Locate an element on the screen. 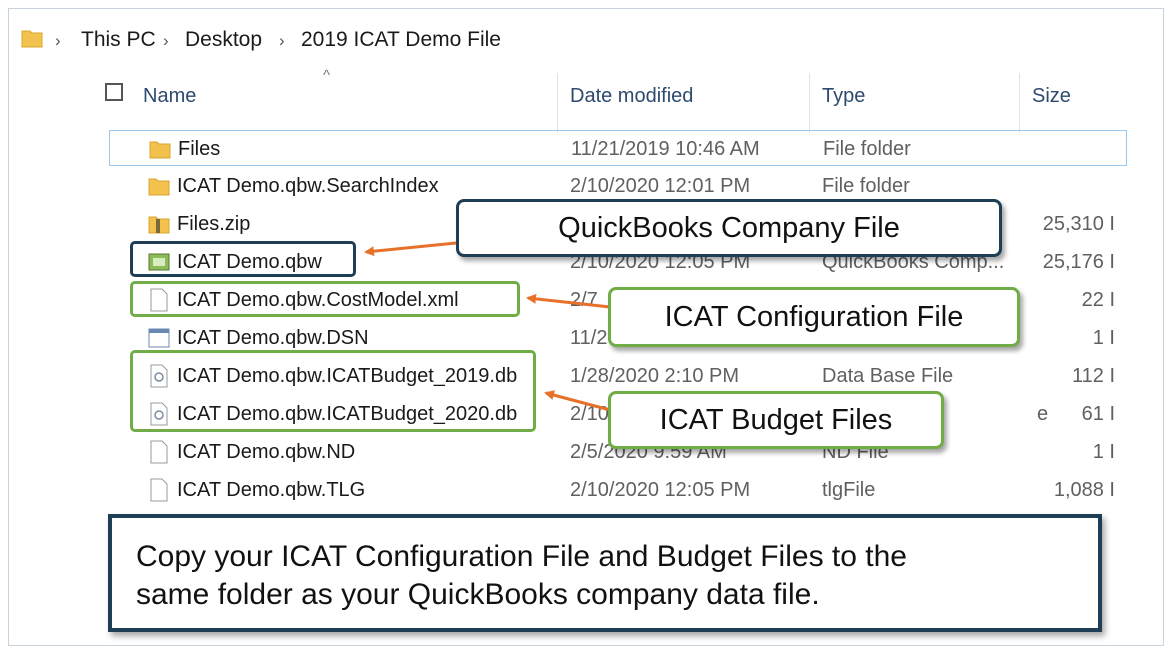 The image size is (1170, 648). callout-company-file: QuickBooks Company File is located at coordinates (729, 228).